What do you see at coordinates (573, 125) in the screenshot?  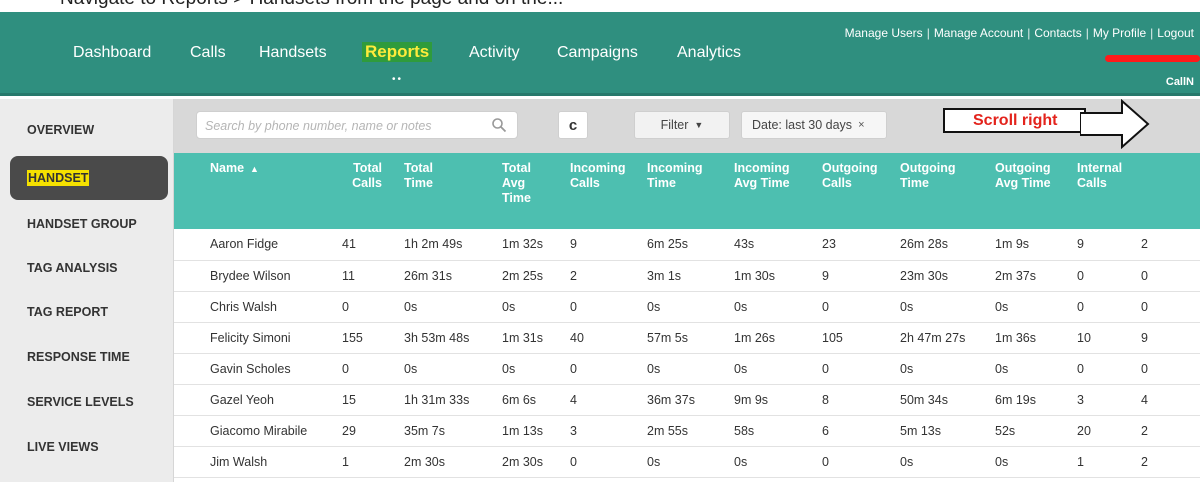 I see `refresh-button: c` at bounding box center [573, 125].